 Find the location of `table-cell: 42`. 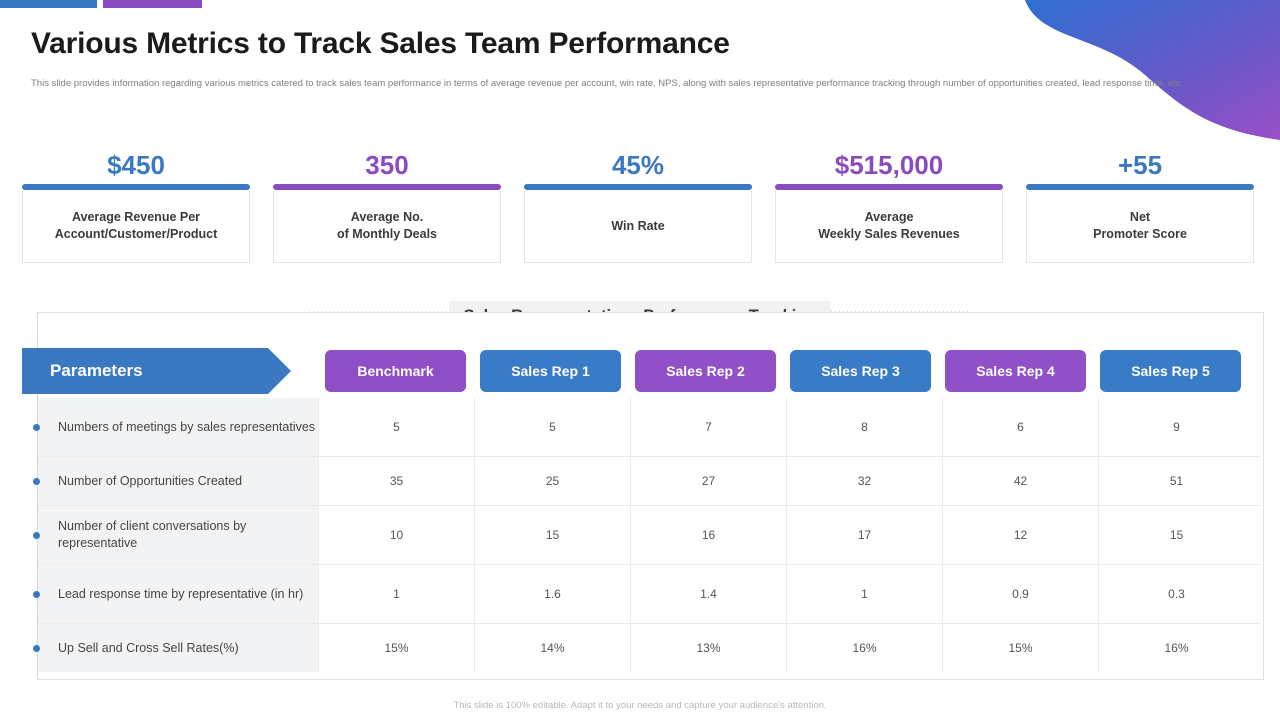

table-cell: 42 is located at coordinates (1020, 481).